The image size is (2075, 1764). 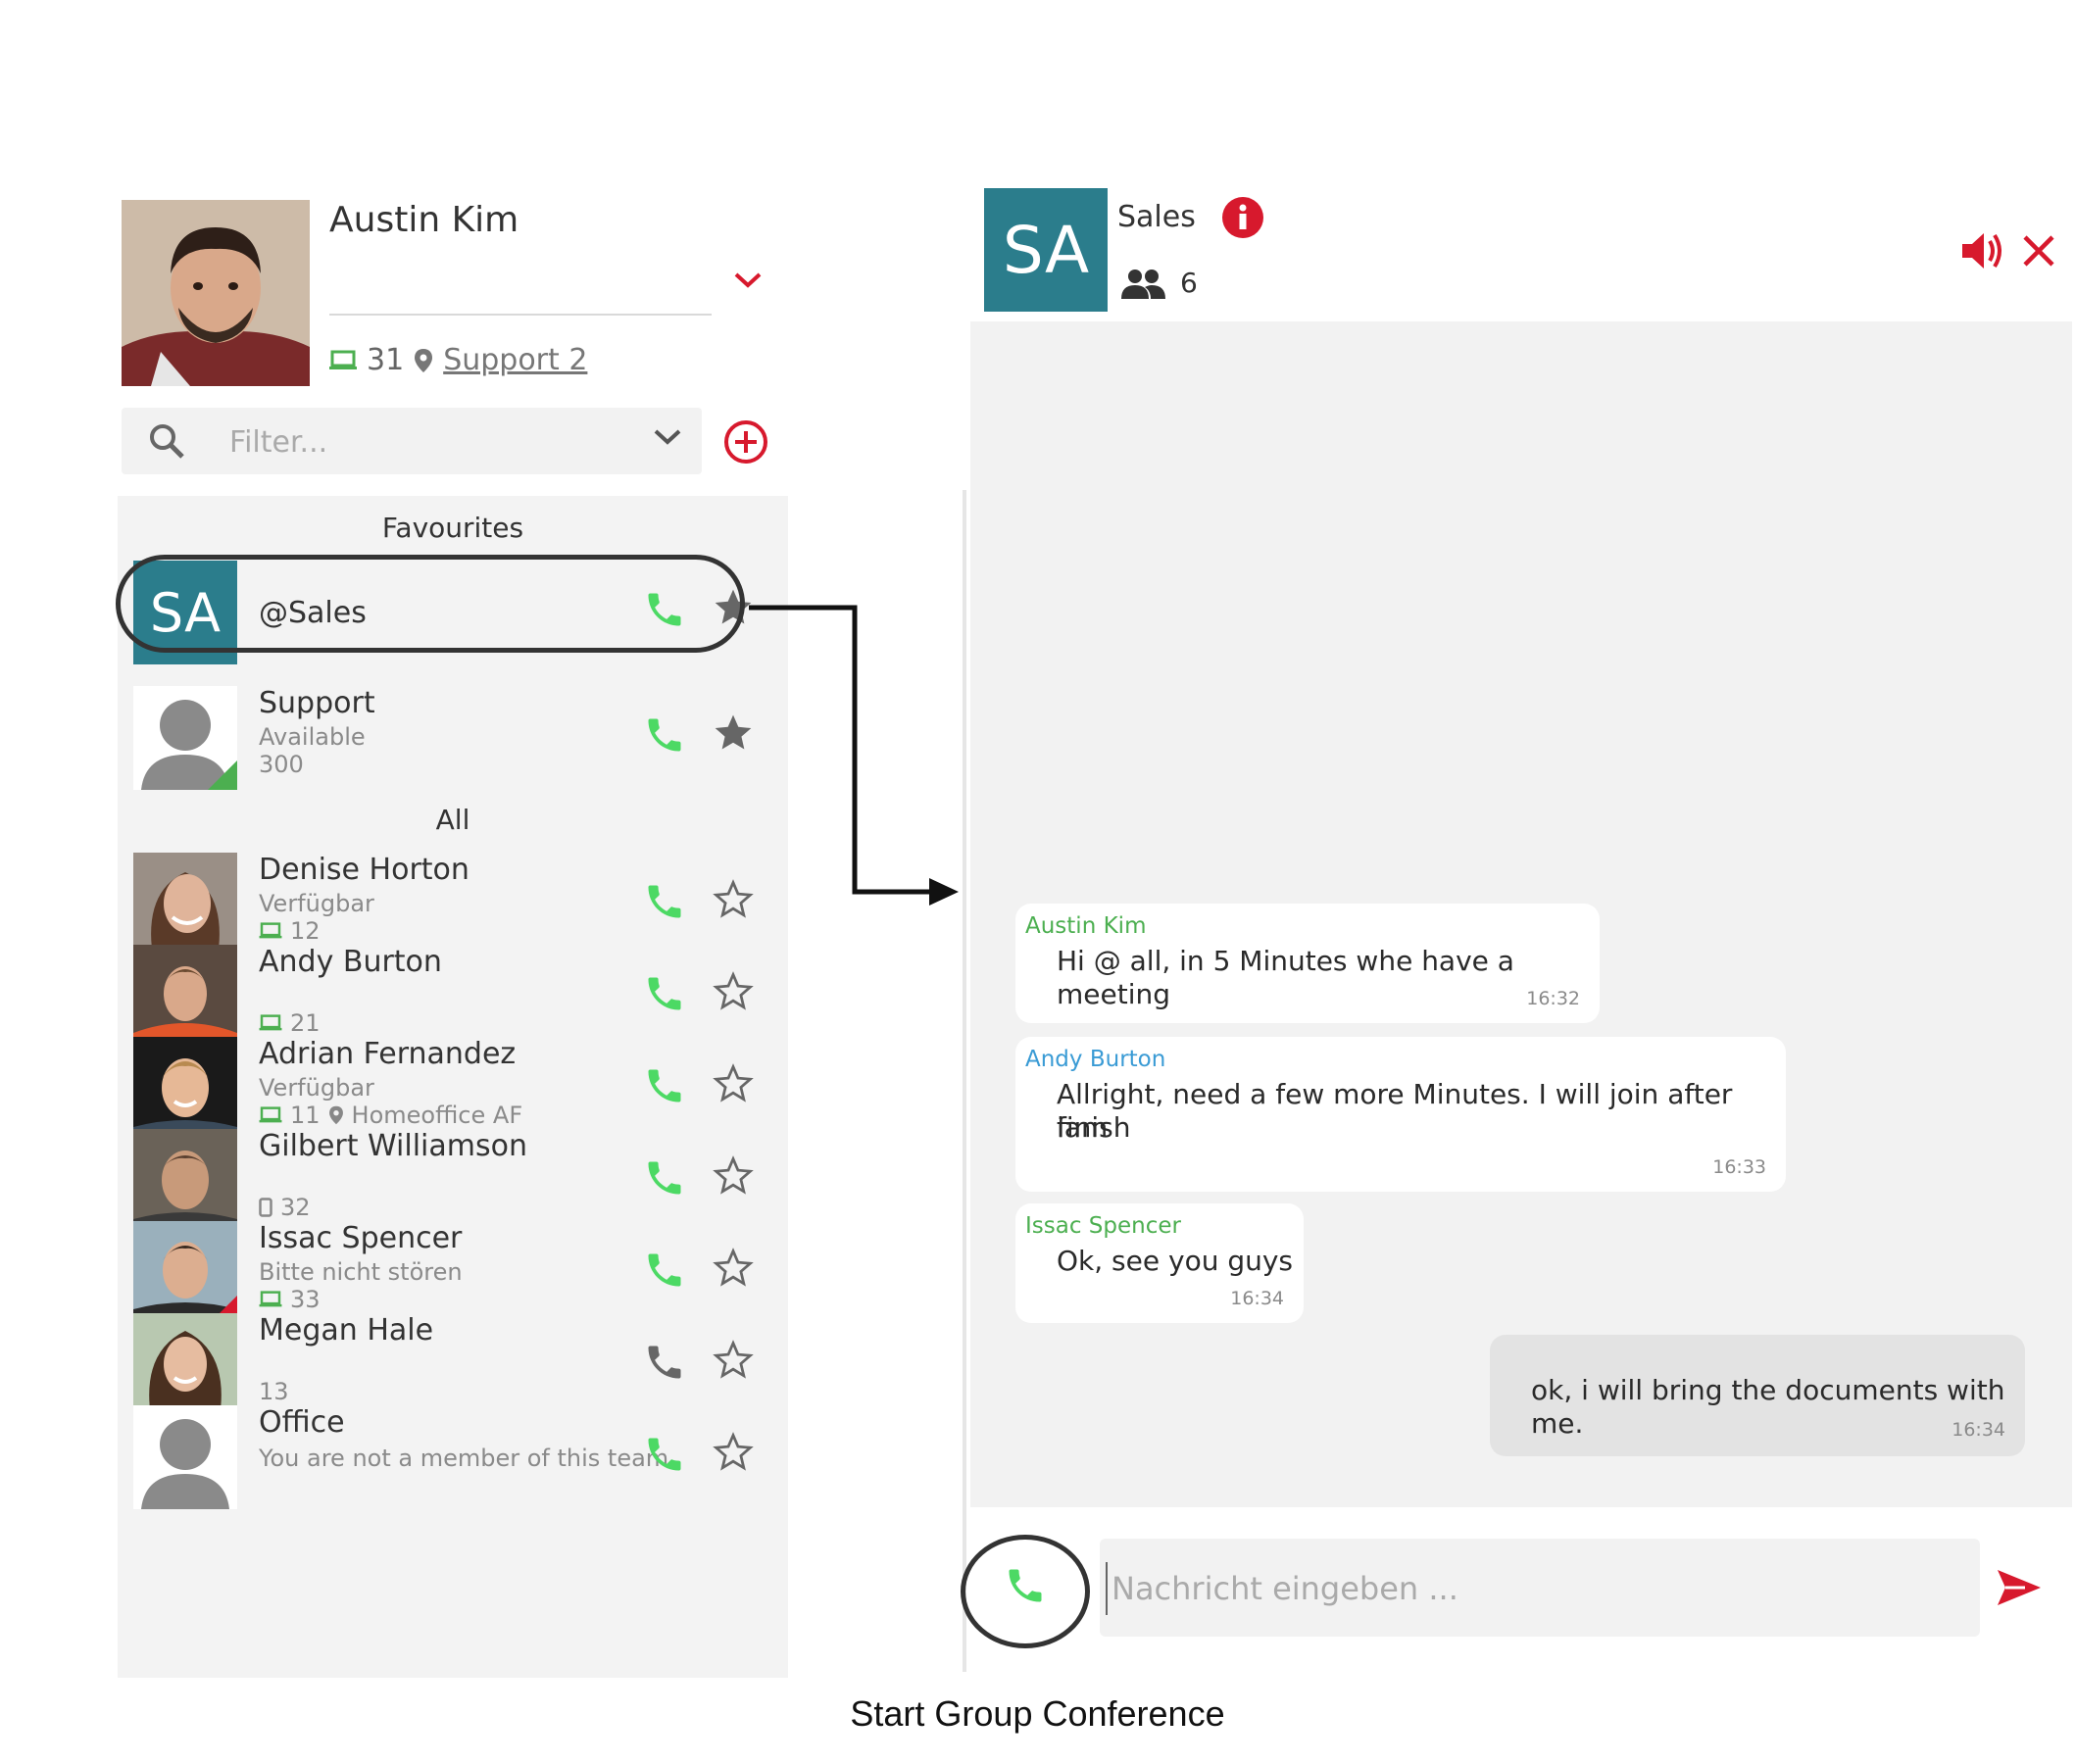 What do you see at coordinates (306, 1299) in the screenshot?
I see `contact-extension: 33` at bounding box center [306, 1299].